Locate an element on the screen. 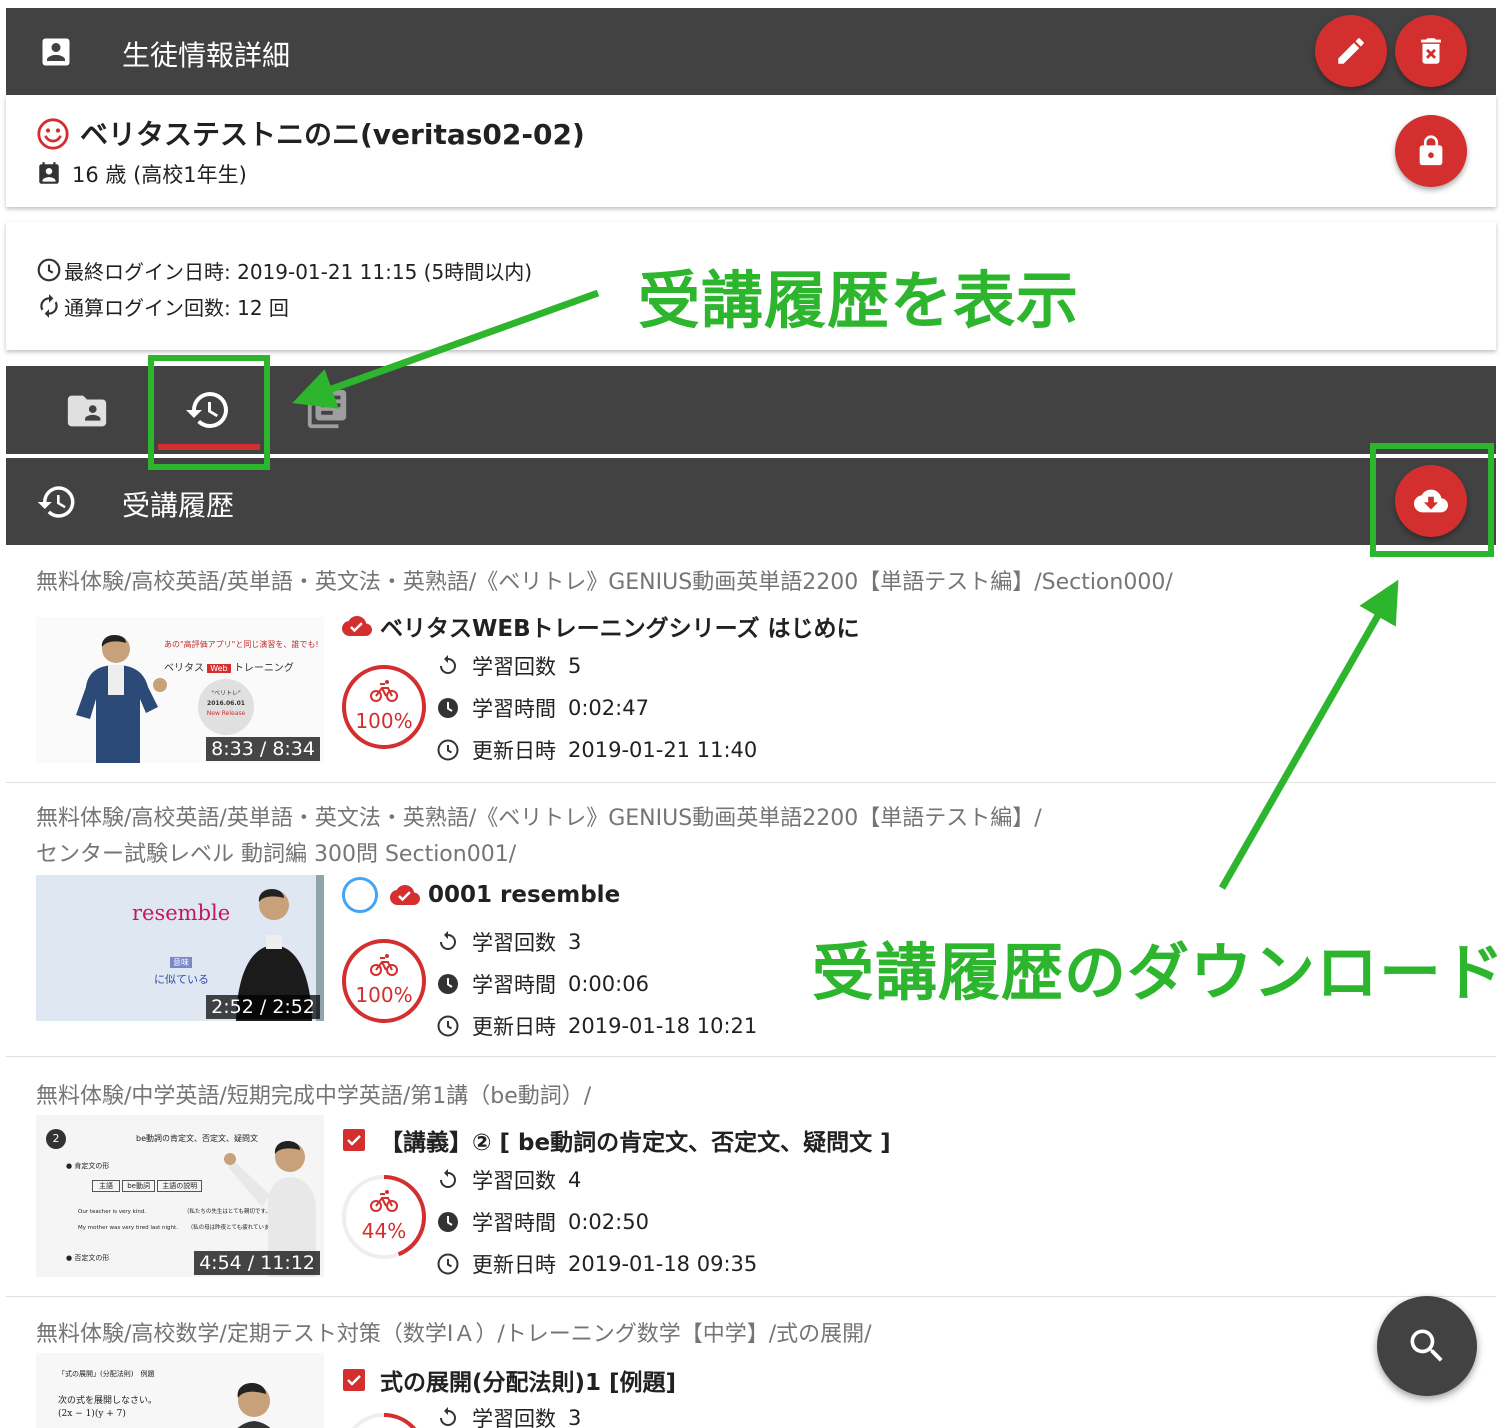 The image size is (1502, 1428). lesson-title: 【講義】② [ be動詞の肯定文、否定文、疑問文 ] is located at coordinates (616, 1140).